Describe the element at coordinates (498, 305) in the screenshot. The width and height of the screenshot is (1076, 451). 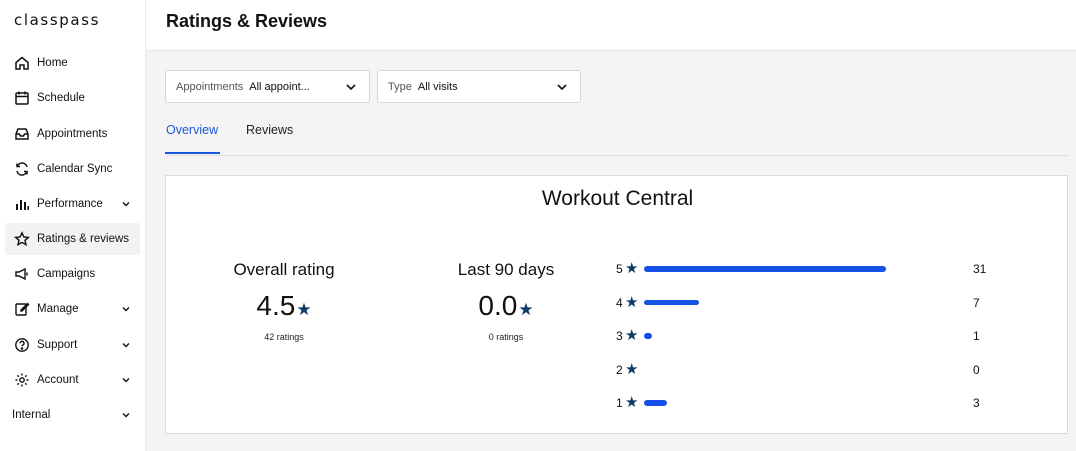
I see `rating-value: 0.0` at that location.